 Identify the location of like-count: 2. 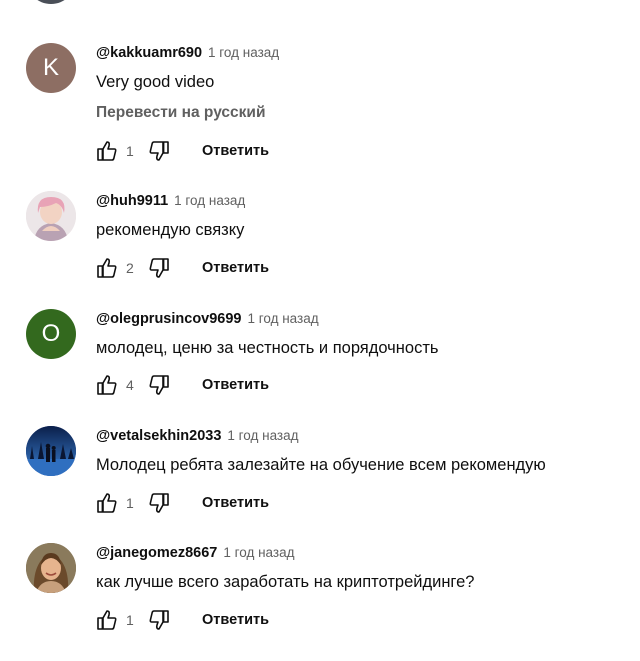
(130, 268).